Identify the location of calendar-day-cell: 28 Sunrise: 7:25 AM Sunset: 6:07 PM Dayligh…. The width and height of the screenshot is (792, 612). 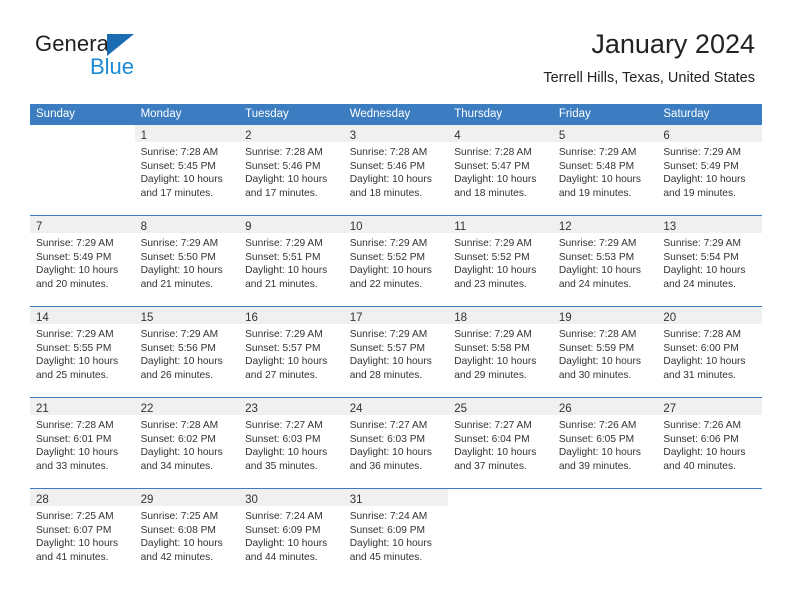
(82, 533).